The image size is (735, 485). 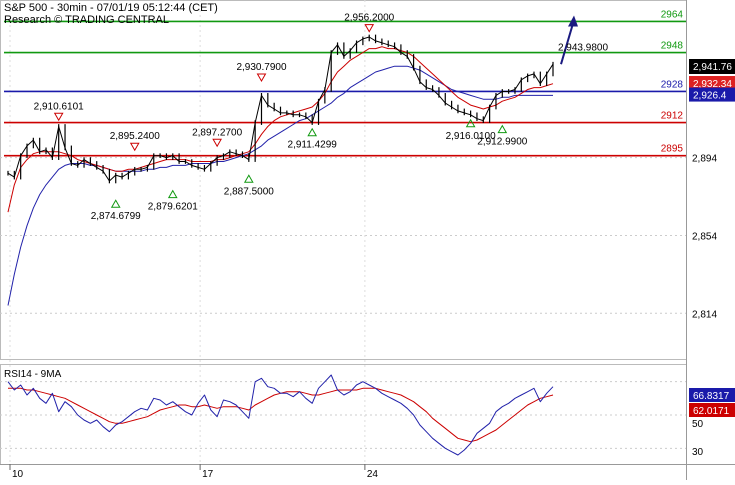 What do you see at coordinates (704, 236) in the screenshot?
I see `y-tick-label: 2,854` at bounding box center [704, 236].